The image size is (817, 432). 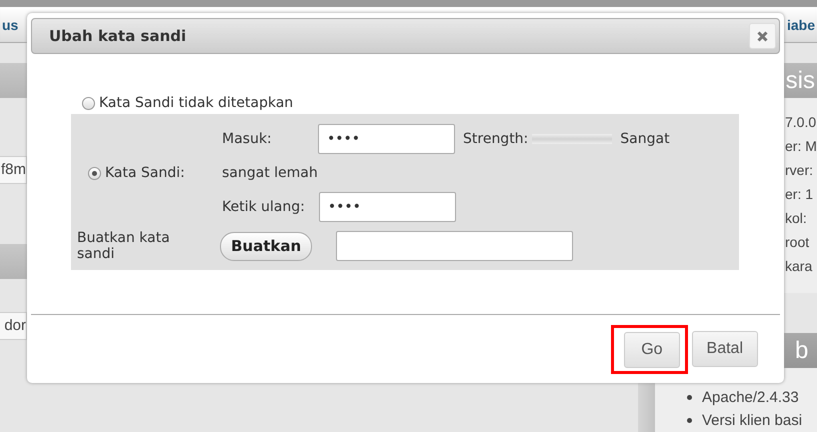 What do you see at coordinates (117, 36) in the screenshot?
I see `dialog-title: Ubah kata sandi` at bounding box center [117, 36].